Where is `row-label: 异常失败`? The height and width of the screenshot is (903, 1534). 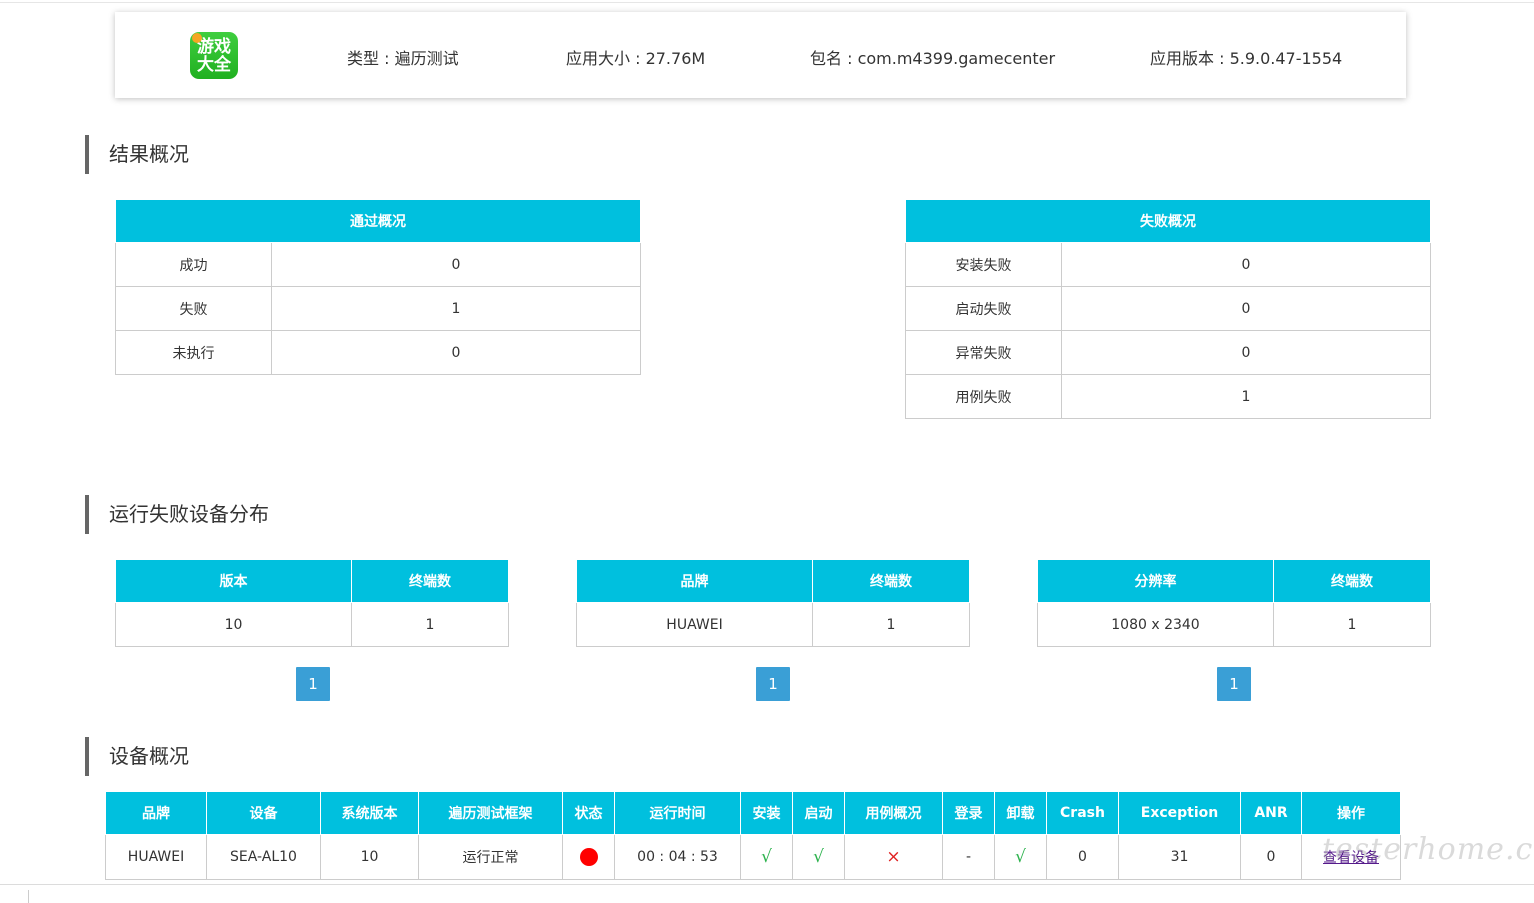
row-label: 异常失败 is located at coordinates (983, 352).